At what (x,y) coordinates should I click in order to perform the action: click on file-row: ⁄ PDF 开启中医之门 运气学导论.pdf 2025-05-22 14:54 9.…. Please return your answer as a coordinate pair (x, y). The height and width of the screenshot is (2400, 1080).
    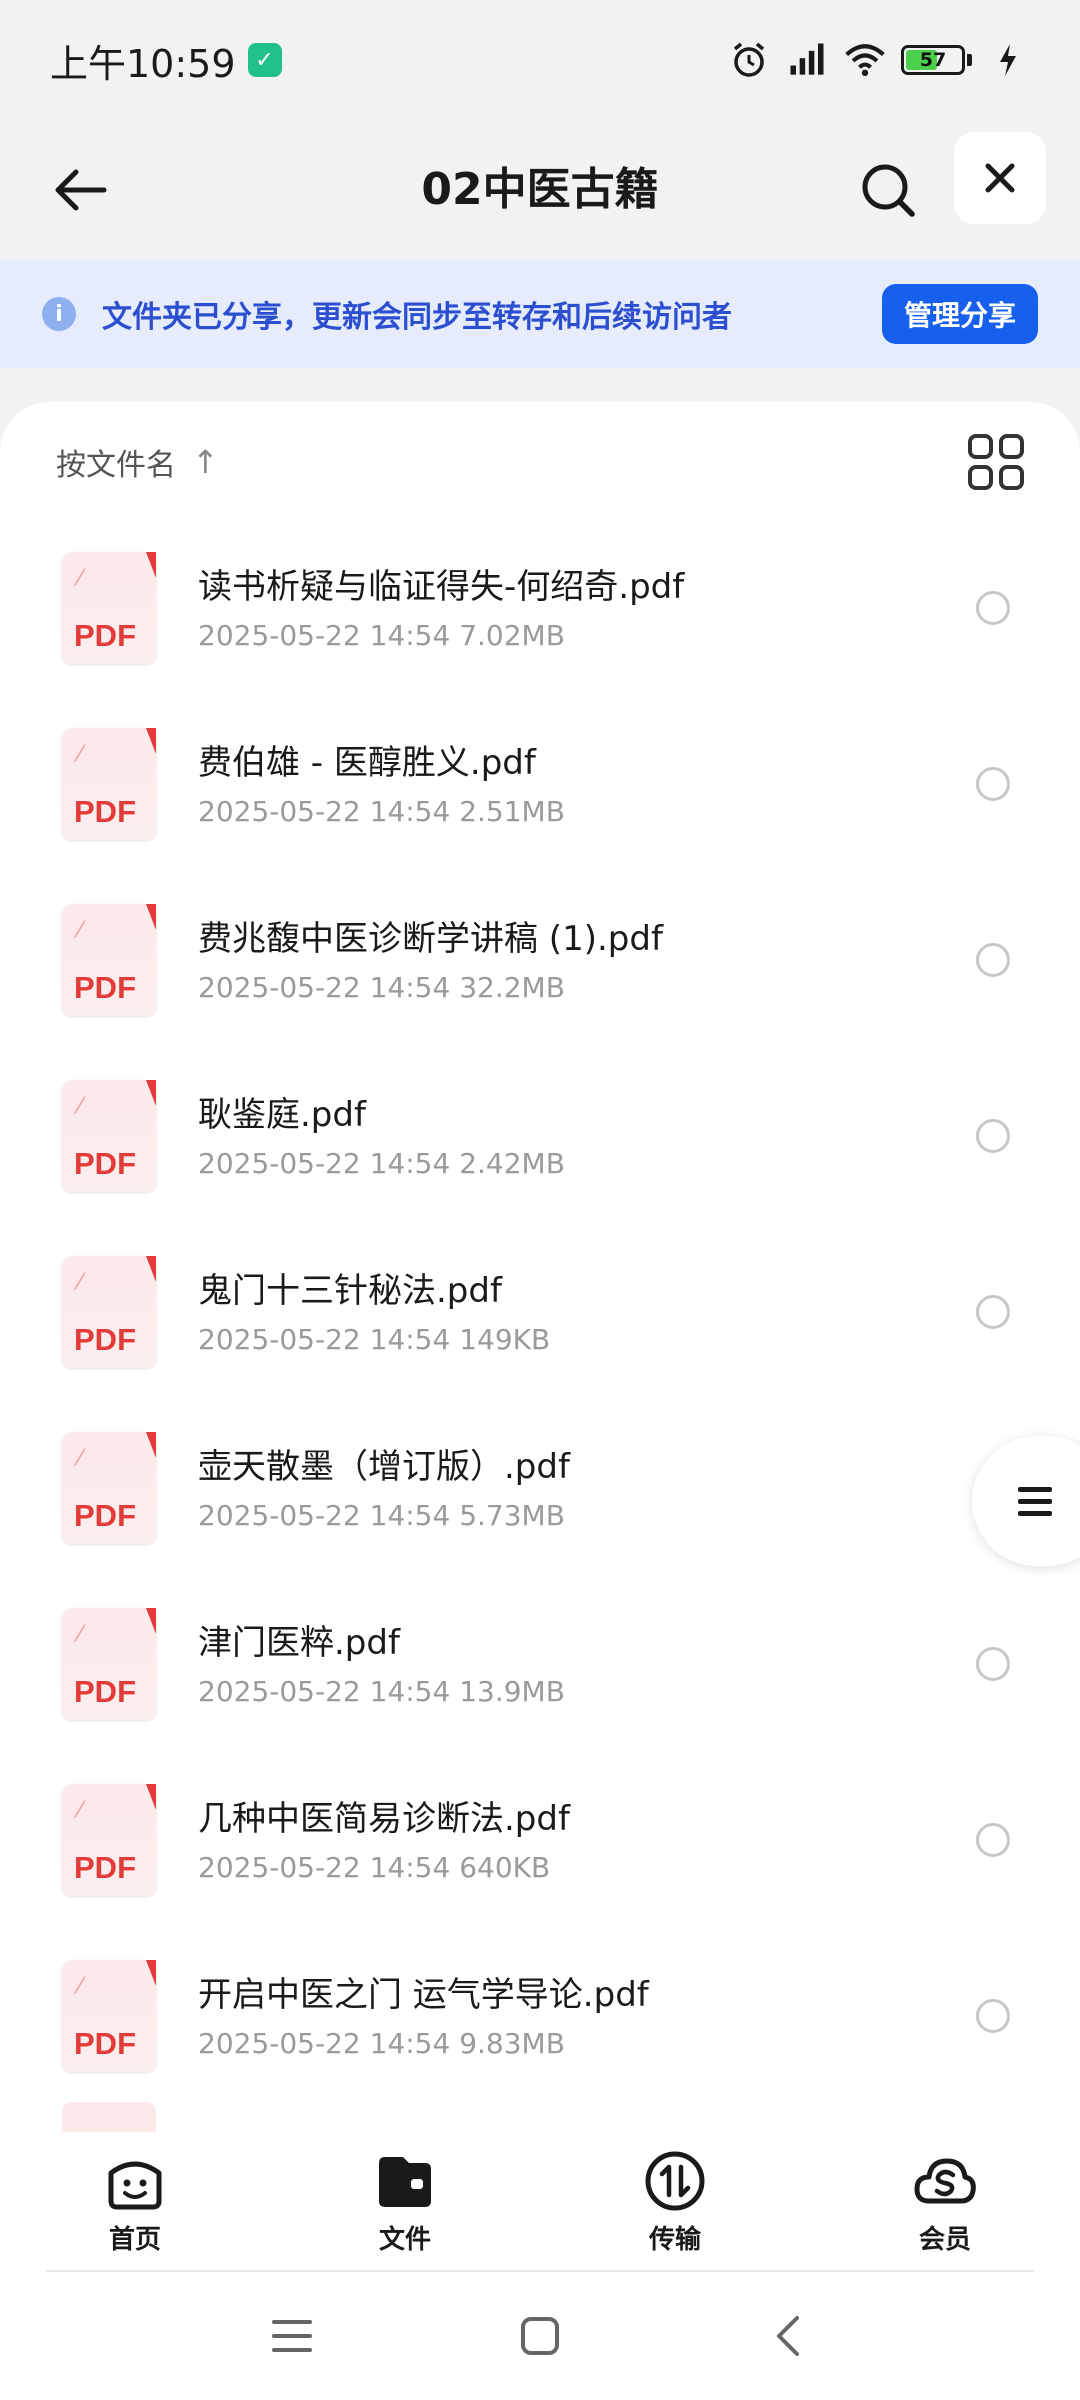
    Looking at the image, I should click on (540, 2016).